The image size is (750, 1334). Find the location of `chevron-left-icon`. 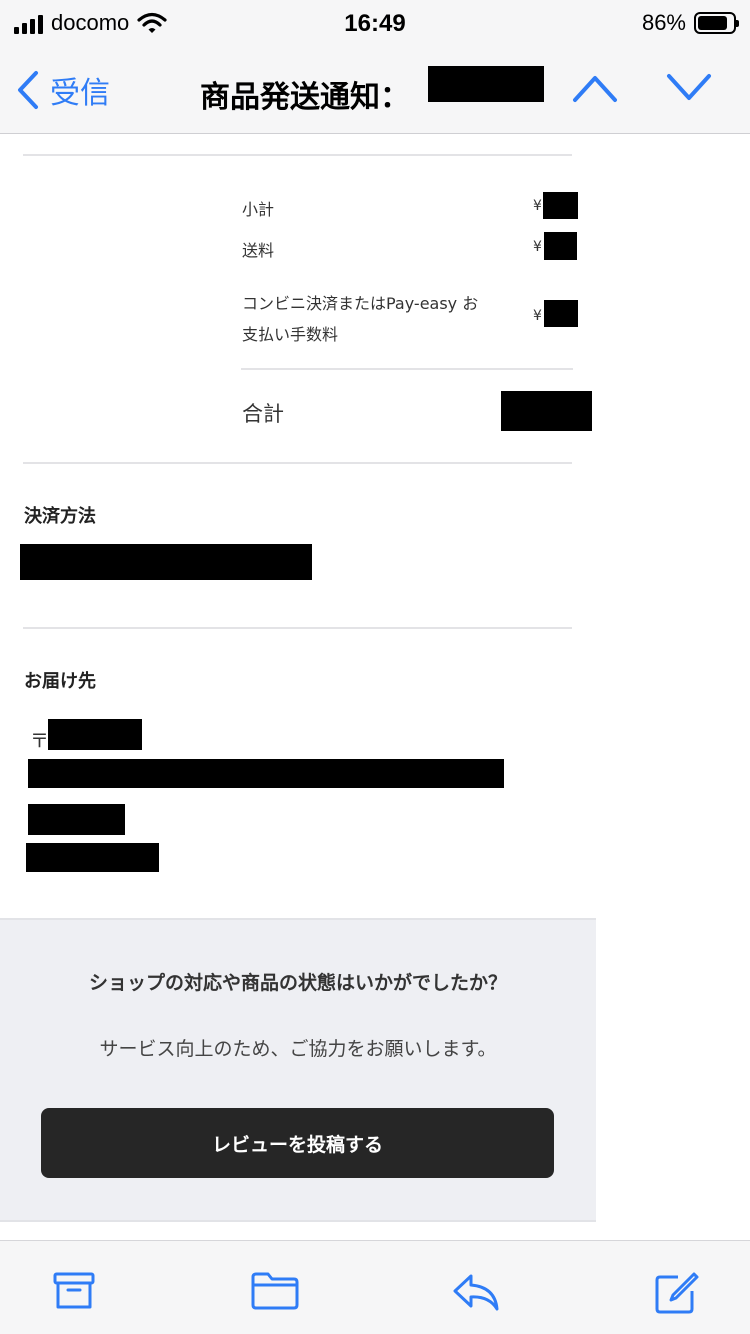

chevron-left-icon is located at coordinates (28, 90).